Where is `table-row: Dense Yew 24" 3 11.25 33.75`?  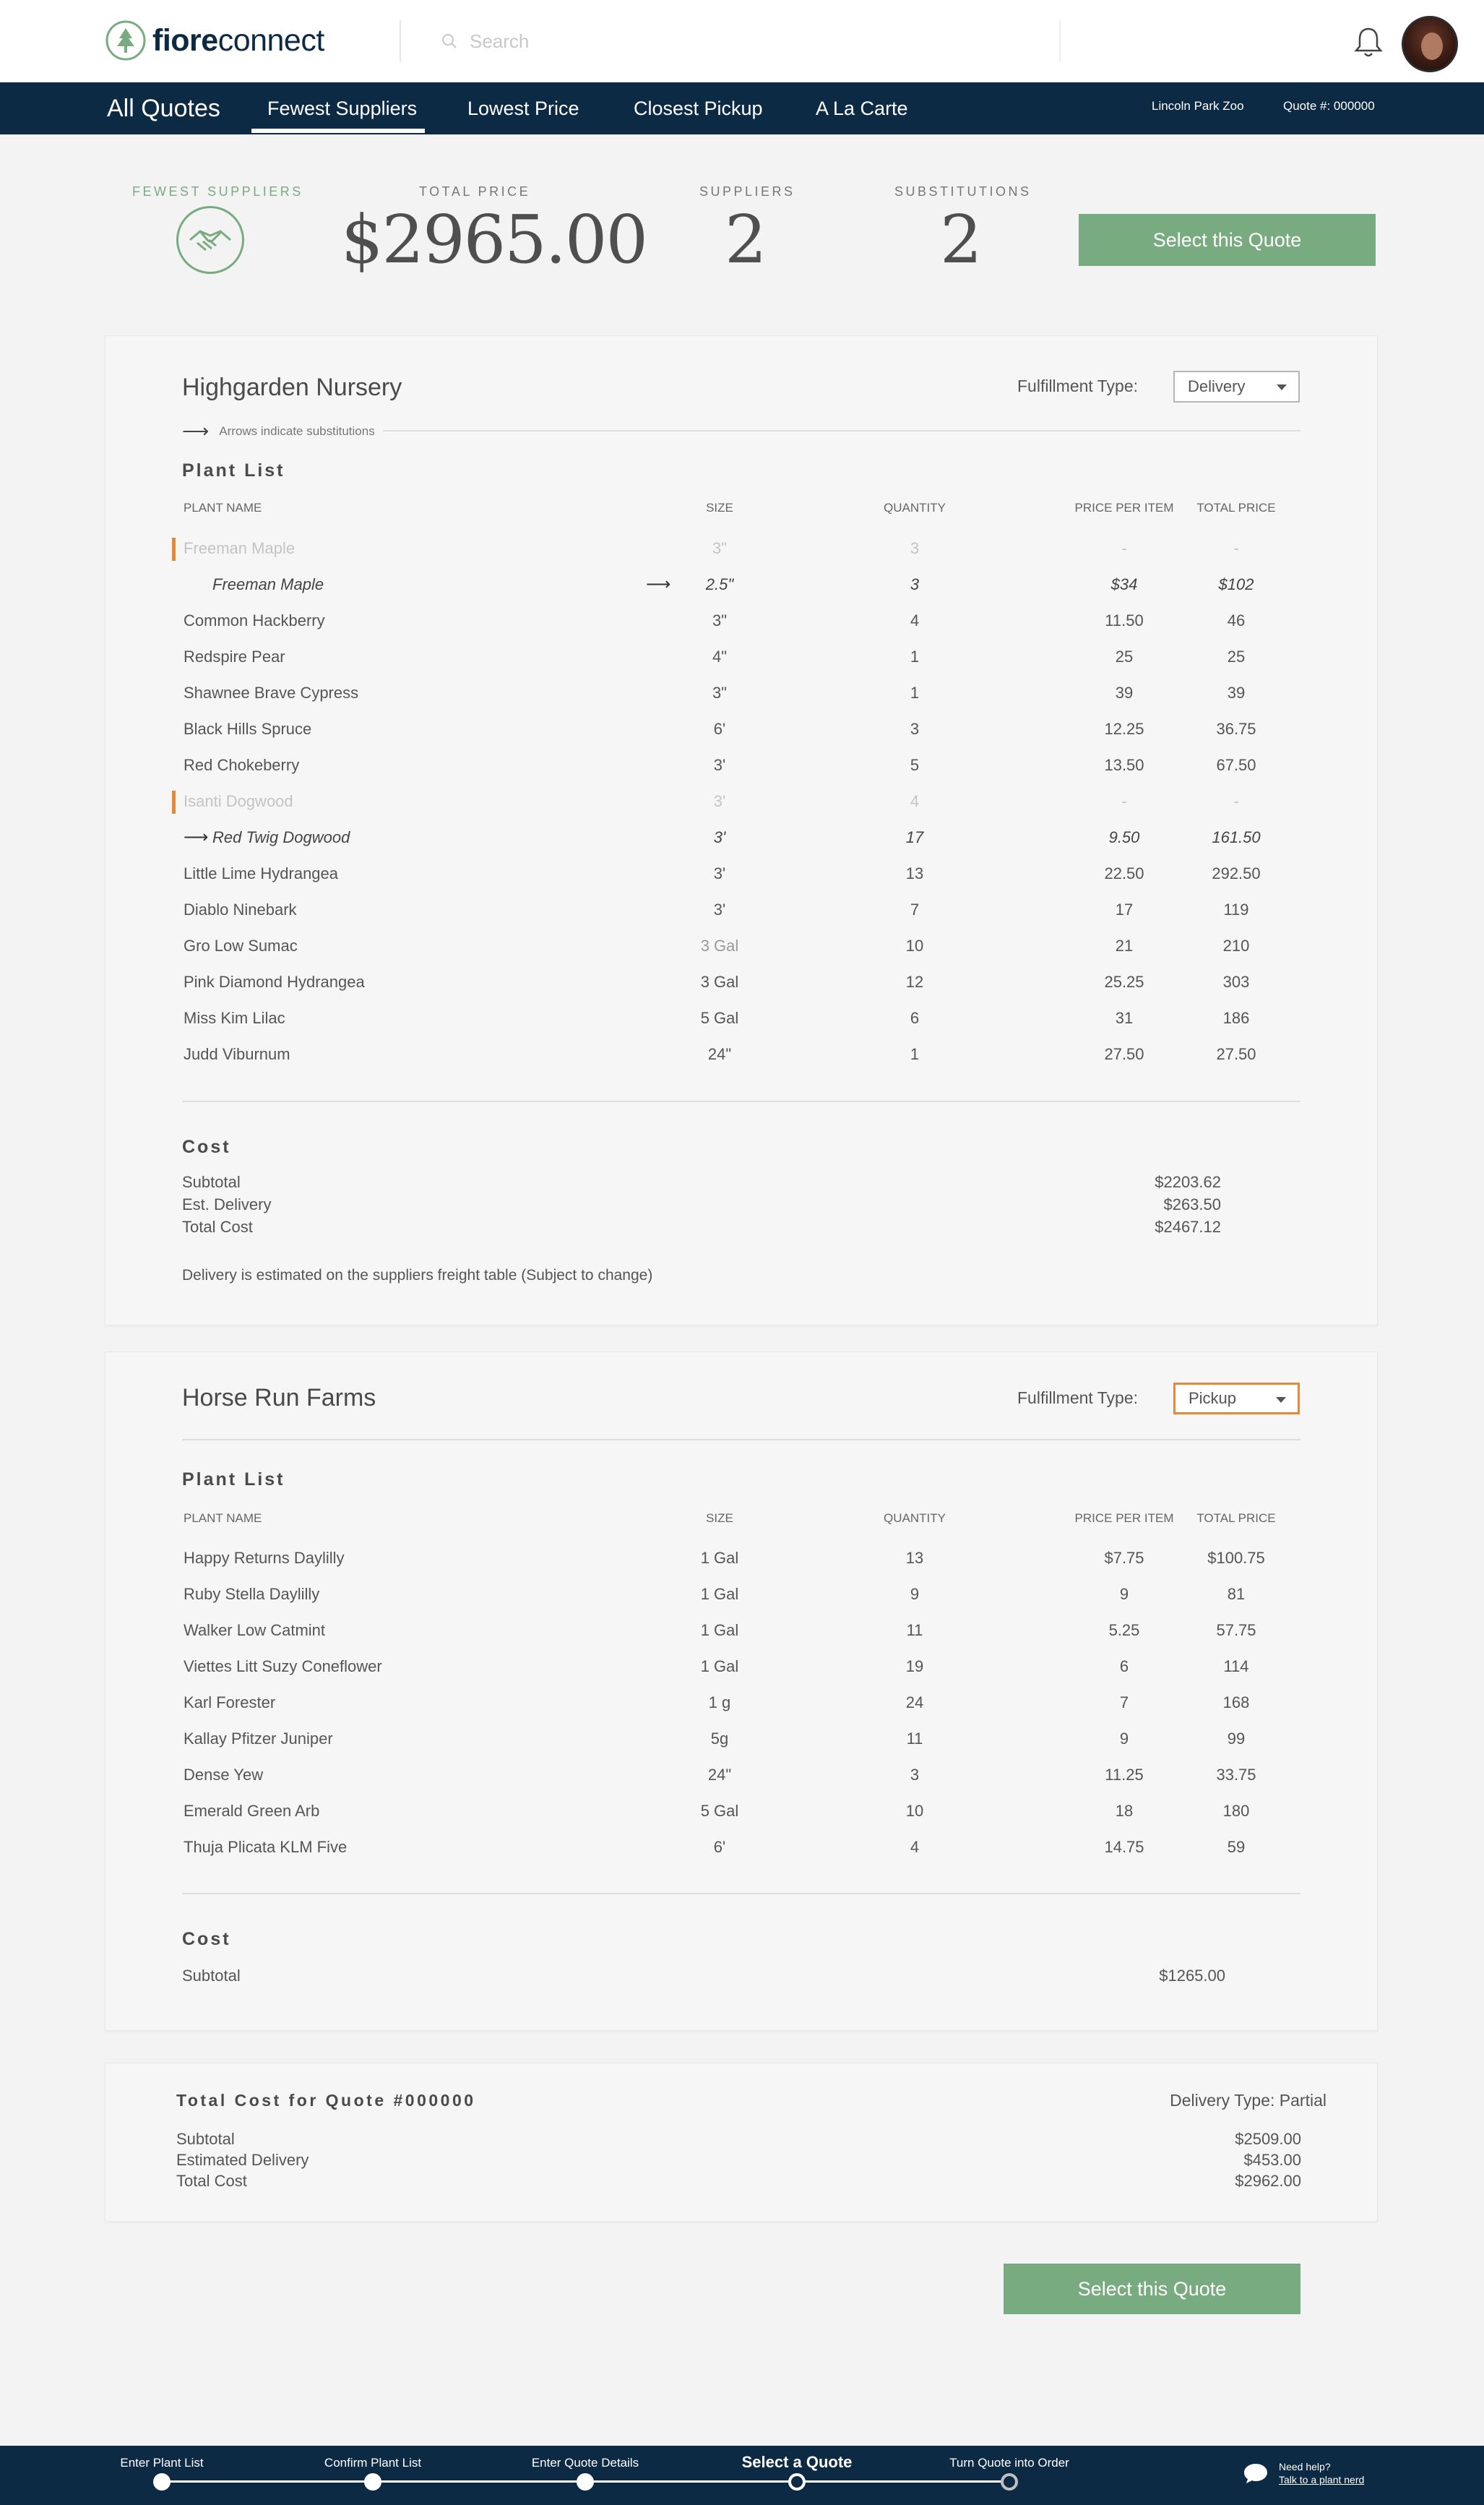 table-row: Dense Yew 24" 3 11.25 33.75 is located at coordinates (742, 1775).